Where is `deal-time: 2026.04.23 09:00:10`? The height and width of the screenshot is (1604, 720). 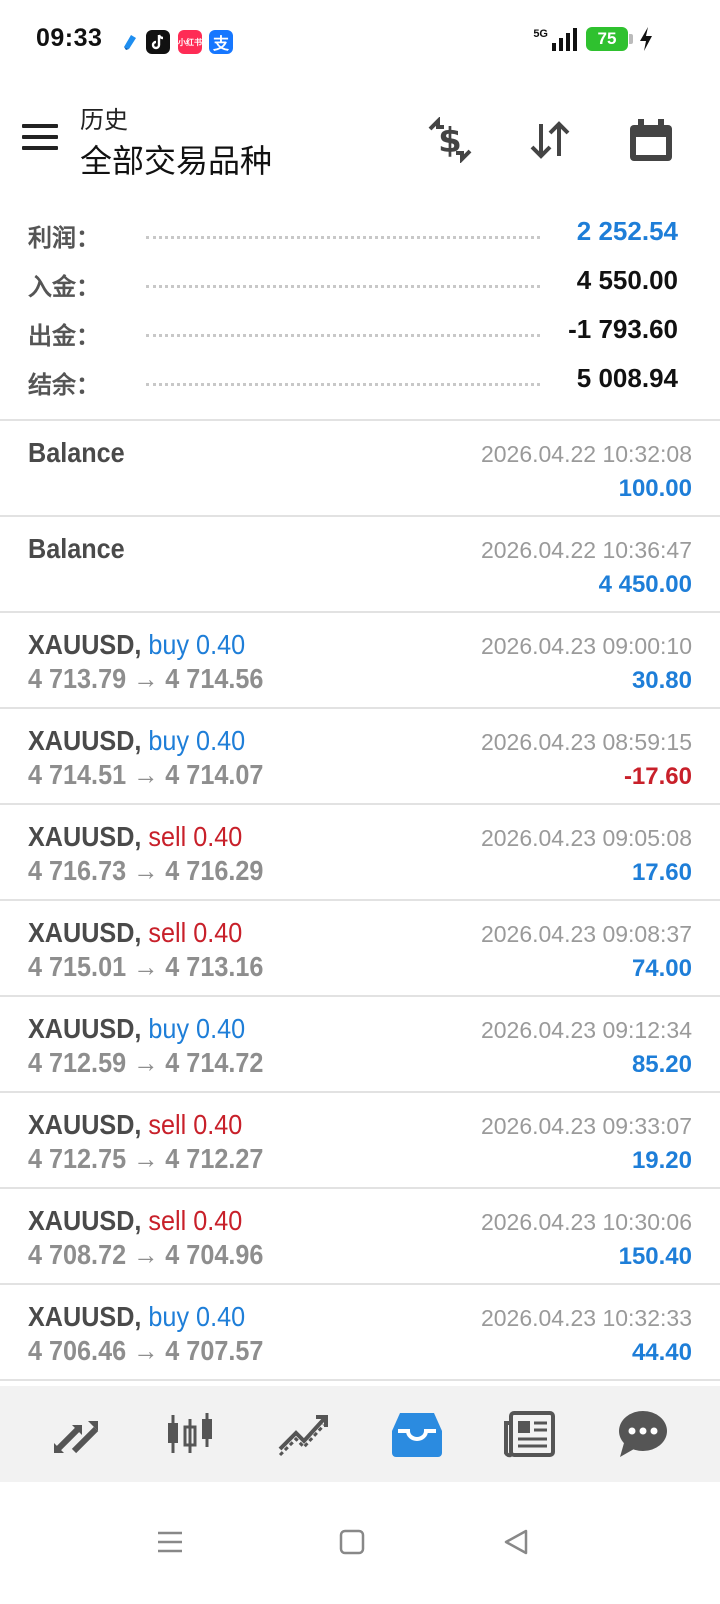 deal-time: 2026.04.23 09:00:10 is located at coordinates (586, 646).